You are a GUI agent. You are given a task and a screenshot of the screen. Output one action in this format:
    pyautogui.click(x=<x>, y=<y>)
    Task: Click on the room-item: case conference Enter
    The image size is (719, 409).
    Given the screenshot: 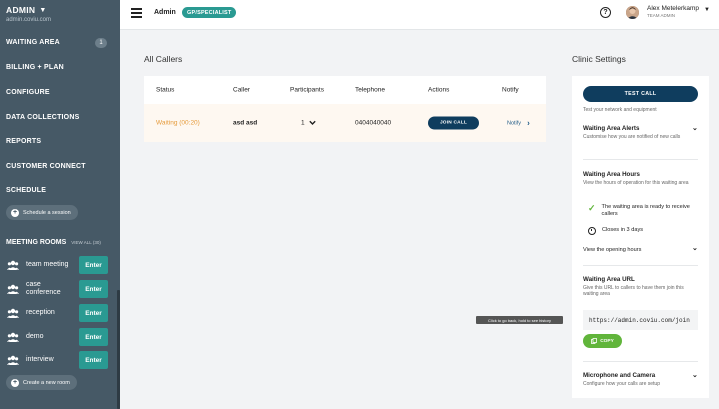 What is the action you would take?
    pyautogui.click(x=57, y=289)
    